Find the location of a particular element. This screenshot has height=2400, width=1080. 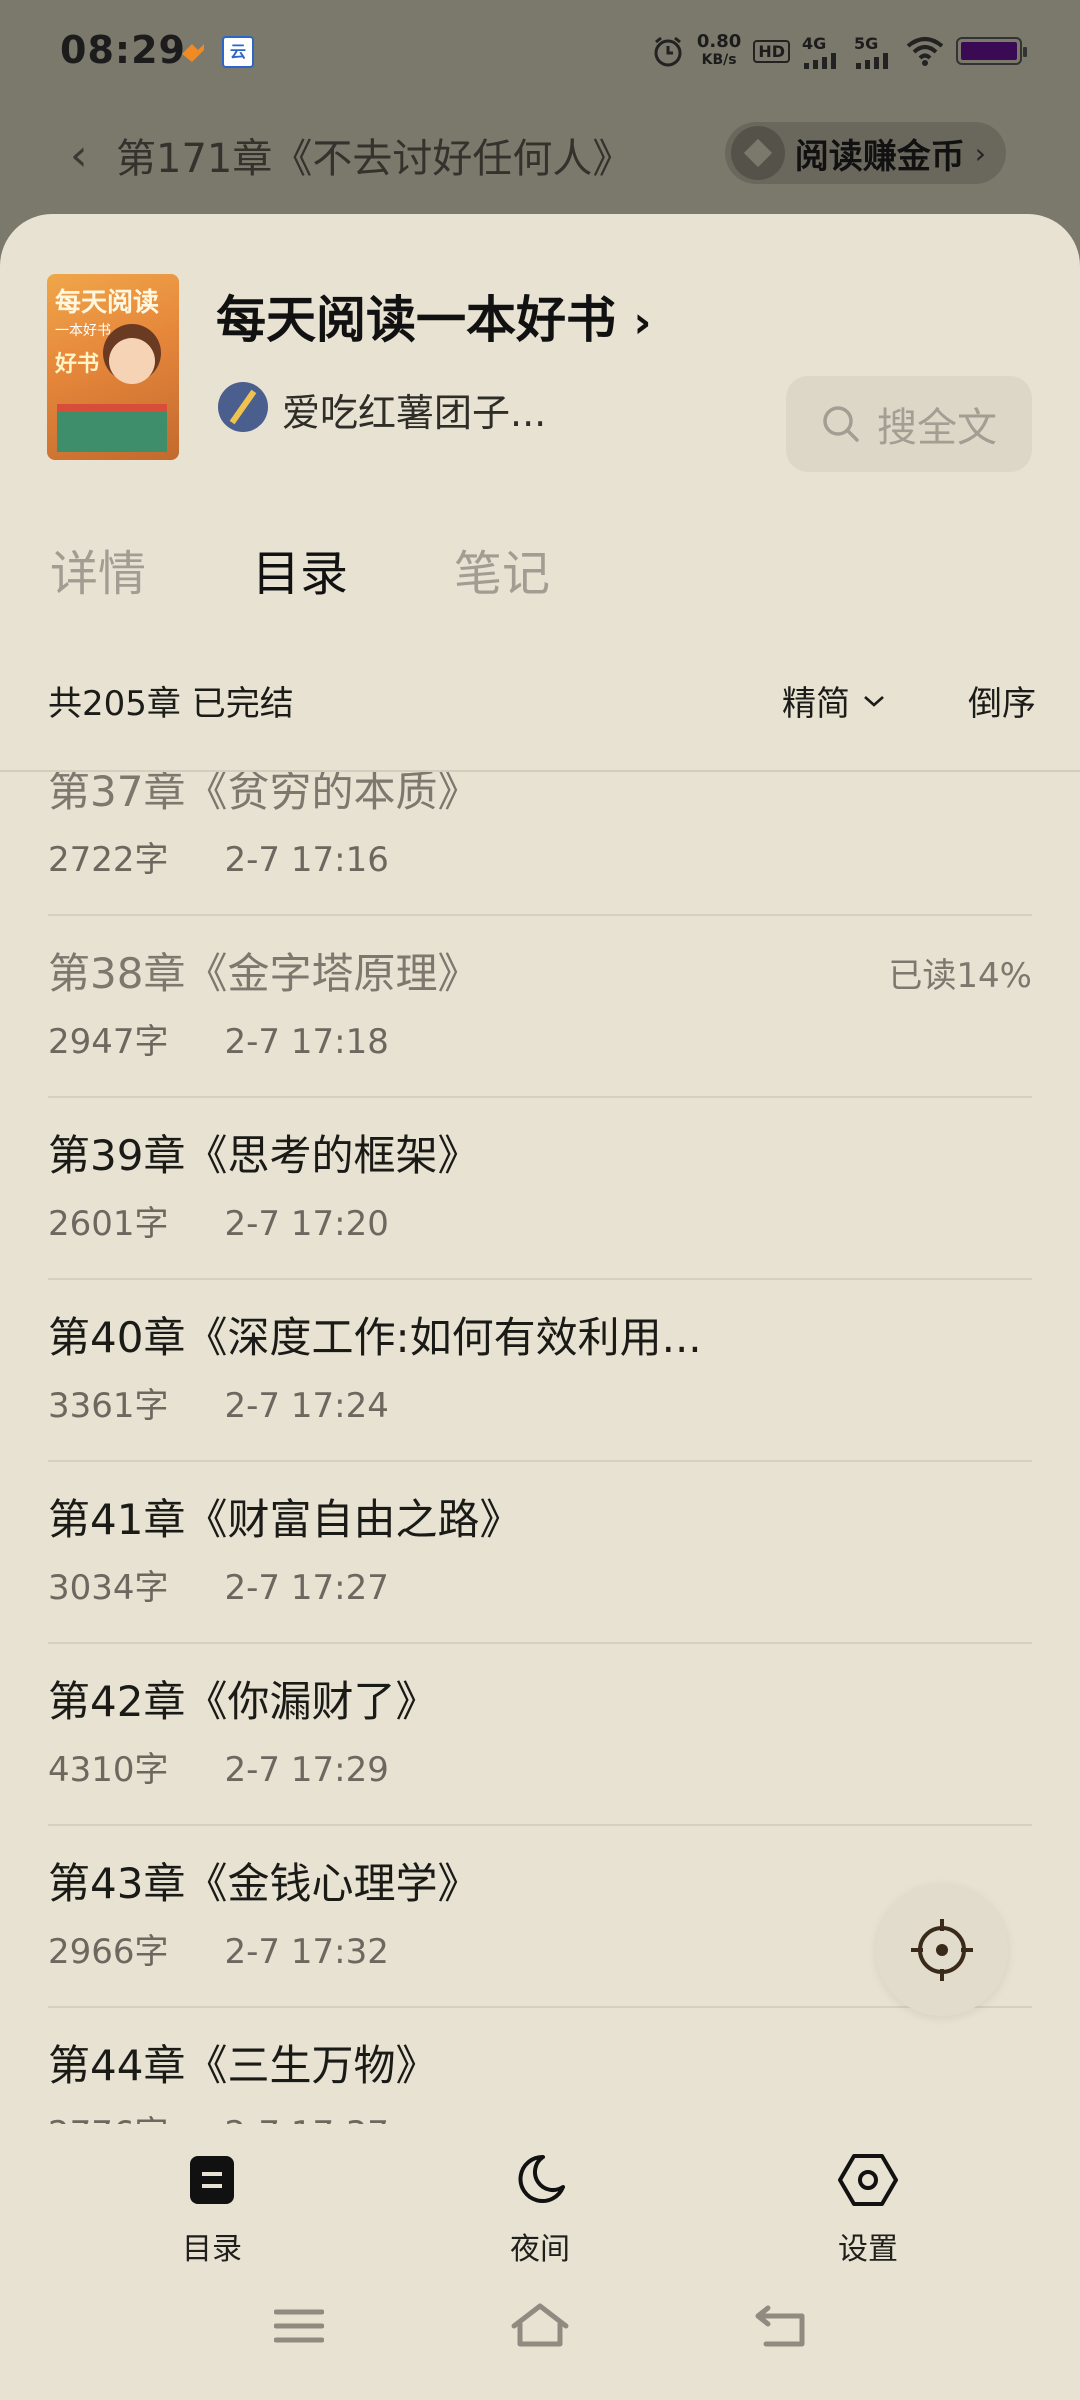

settings-button: 设置 is located at coordinates (868, 2209).